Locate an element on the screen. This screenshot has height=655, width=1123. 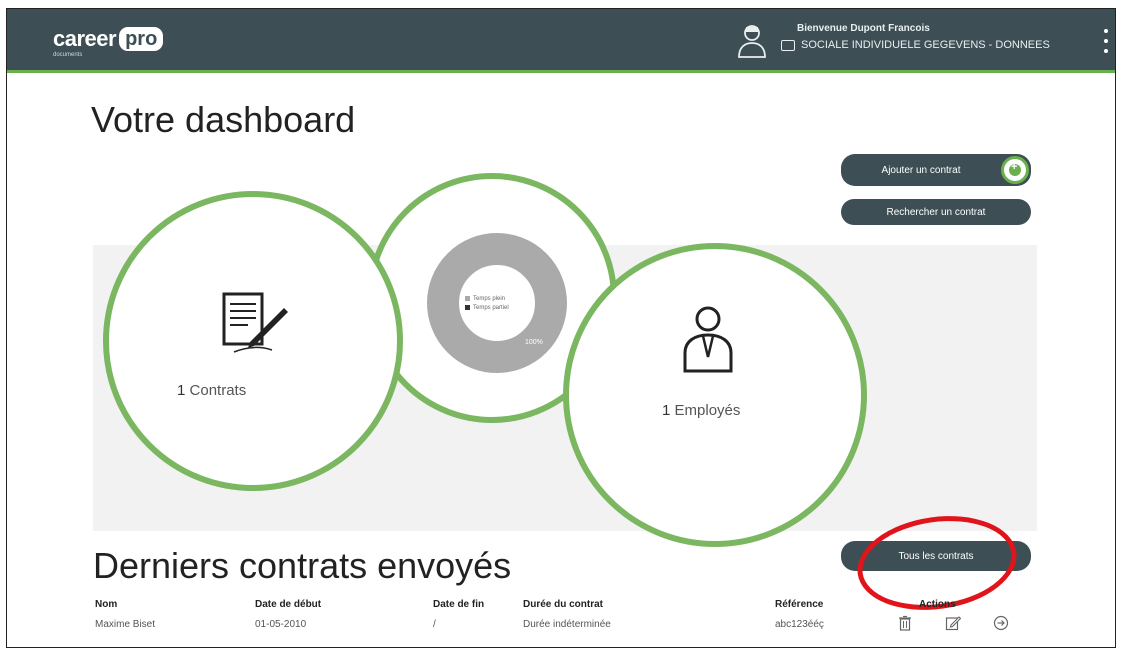
cell-end: / is located at coordinates (434, 624).